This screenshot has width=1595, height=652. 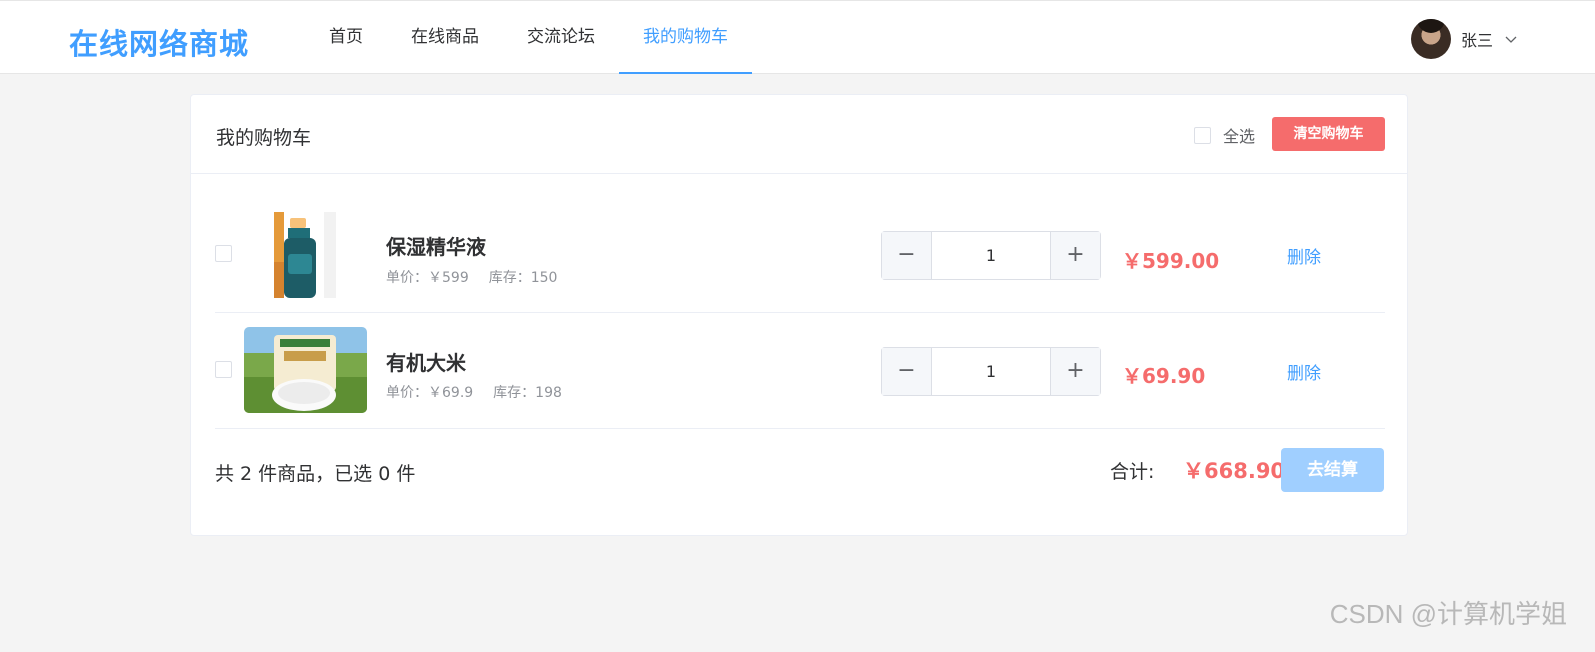 What do you see at coordinates (1448, 614) in the screenshot?
I see `watermark: CSDN @计算机学姐` at bounding box center [1448, 614].